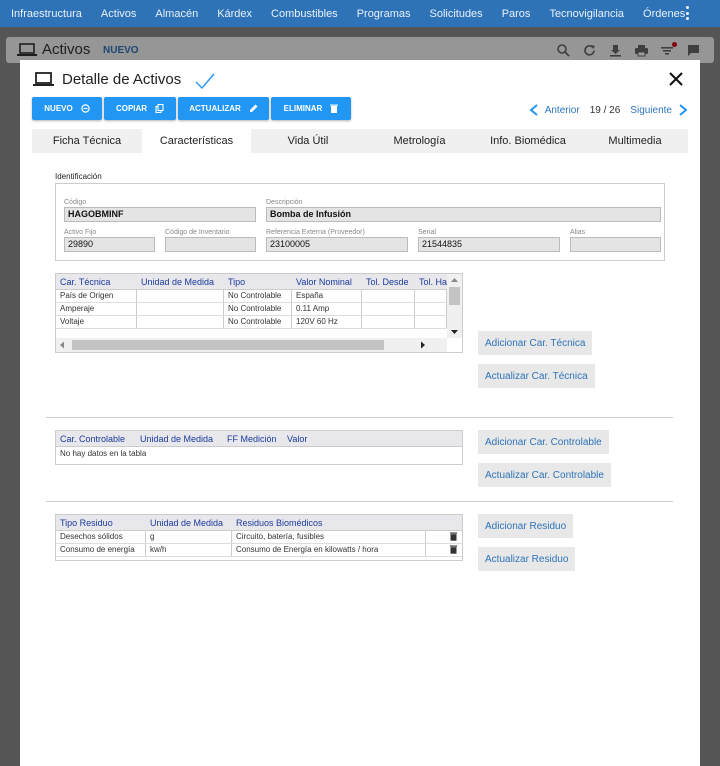 This screenshot has width=720, height=766. I want to click on activo-fijo-field: Activo Fijo 29890, so click(109, 240).